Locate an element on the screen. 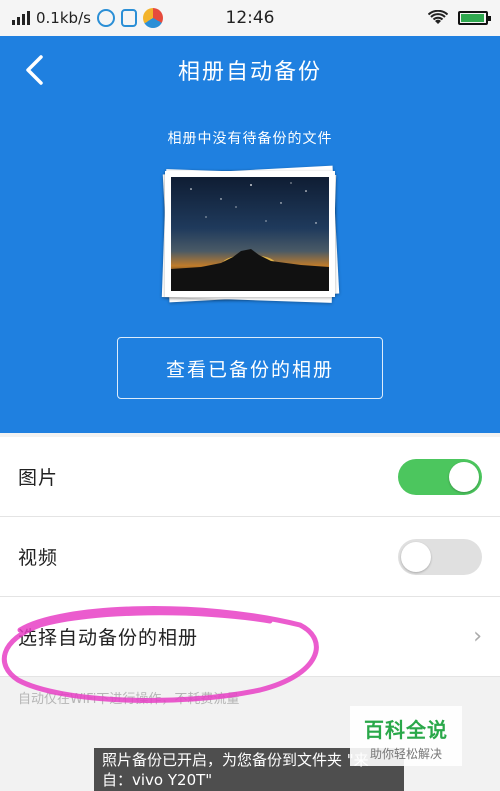 The image size is (500, 791). watermark-logo: 百科全说 助你轻松解决 is located at coordinates (406, 736).